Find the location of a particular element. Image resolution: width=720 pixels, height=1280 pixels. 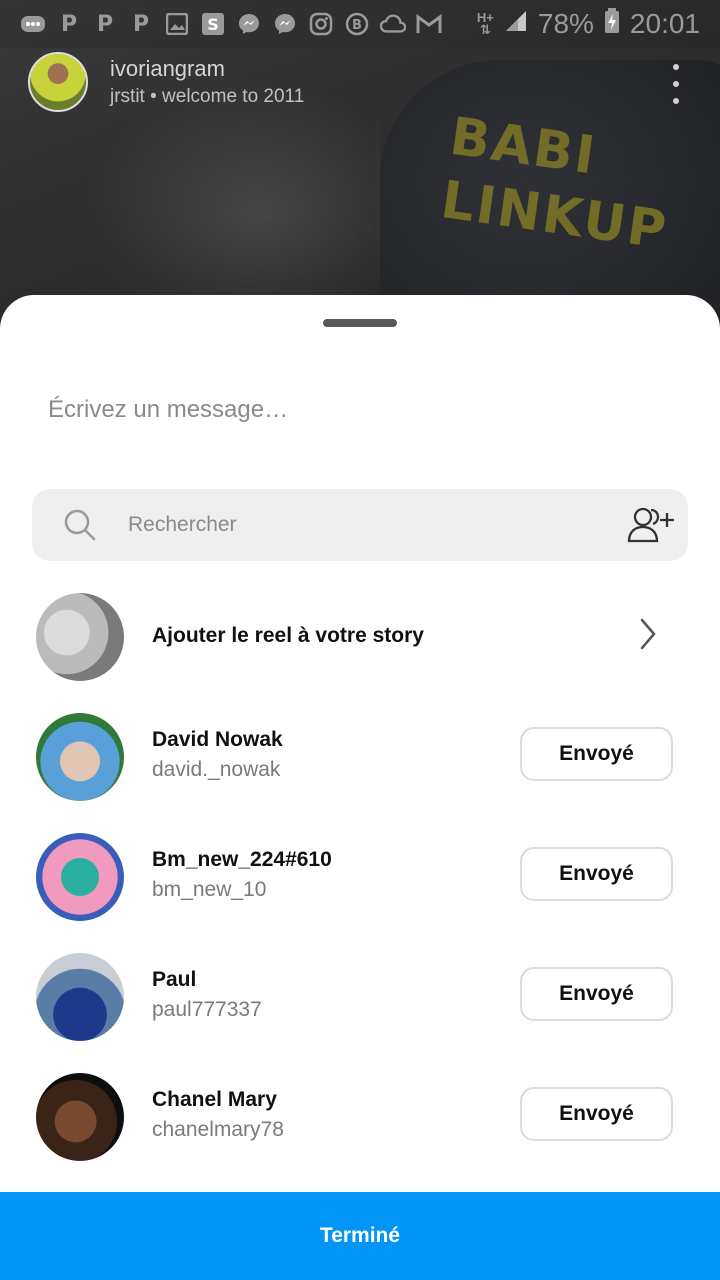

s-app-icon: S is located at coordinates (213, 24).